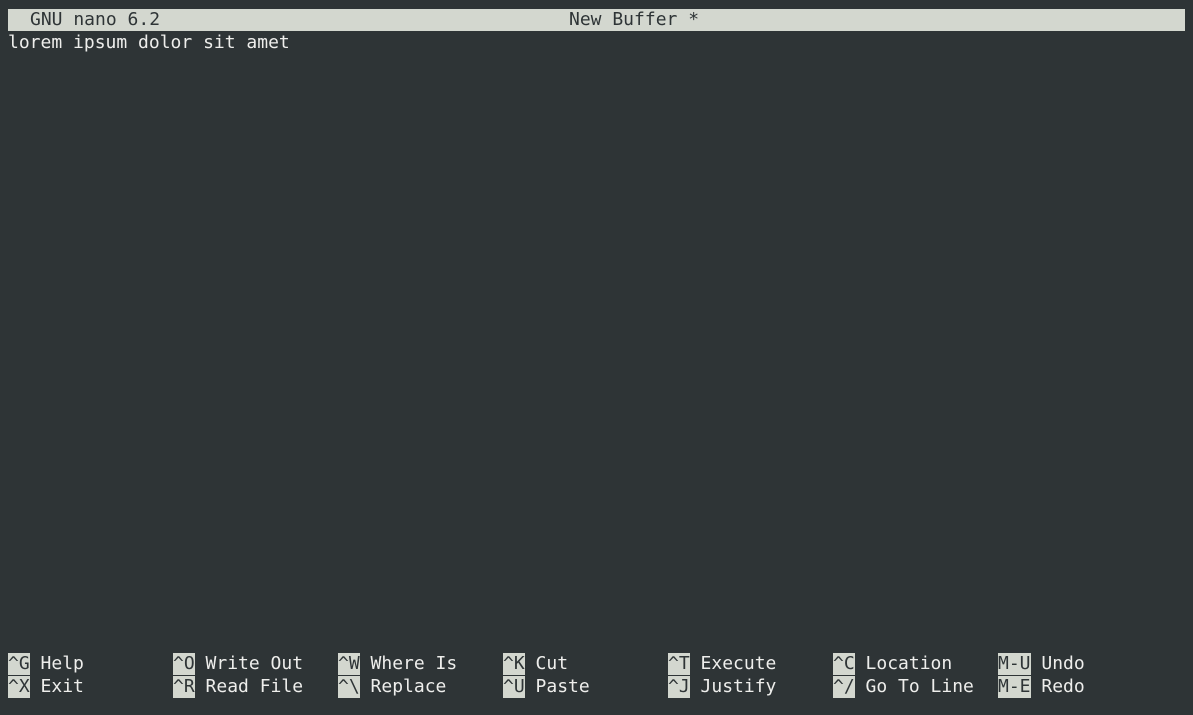  Describe the element at coordinates (349, 664) in the screenshot. I see `shortcut-key: ^W` at that location.